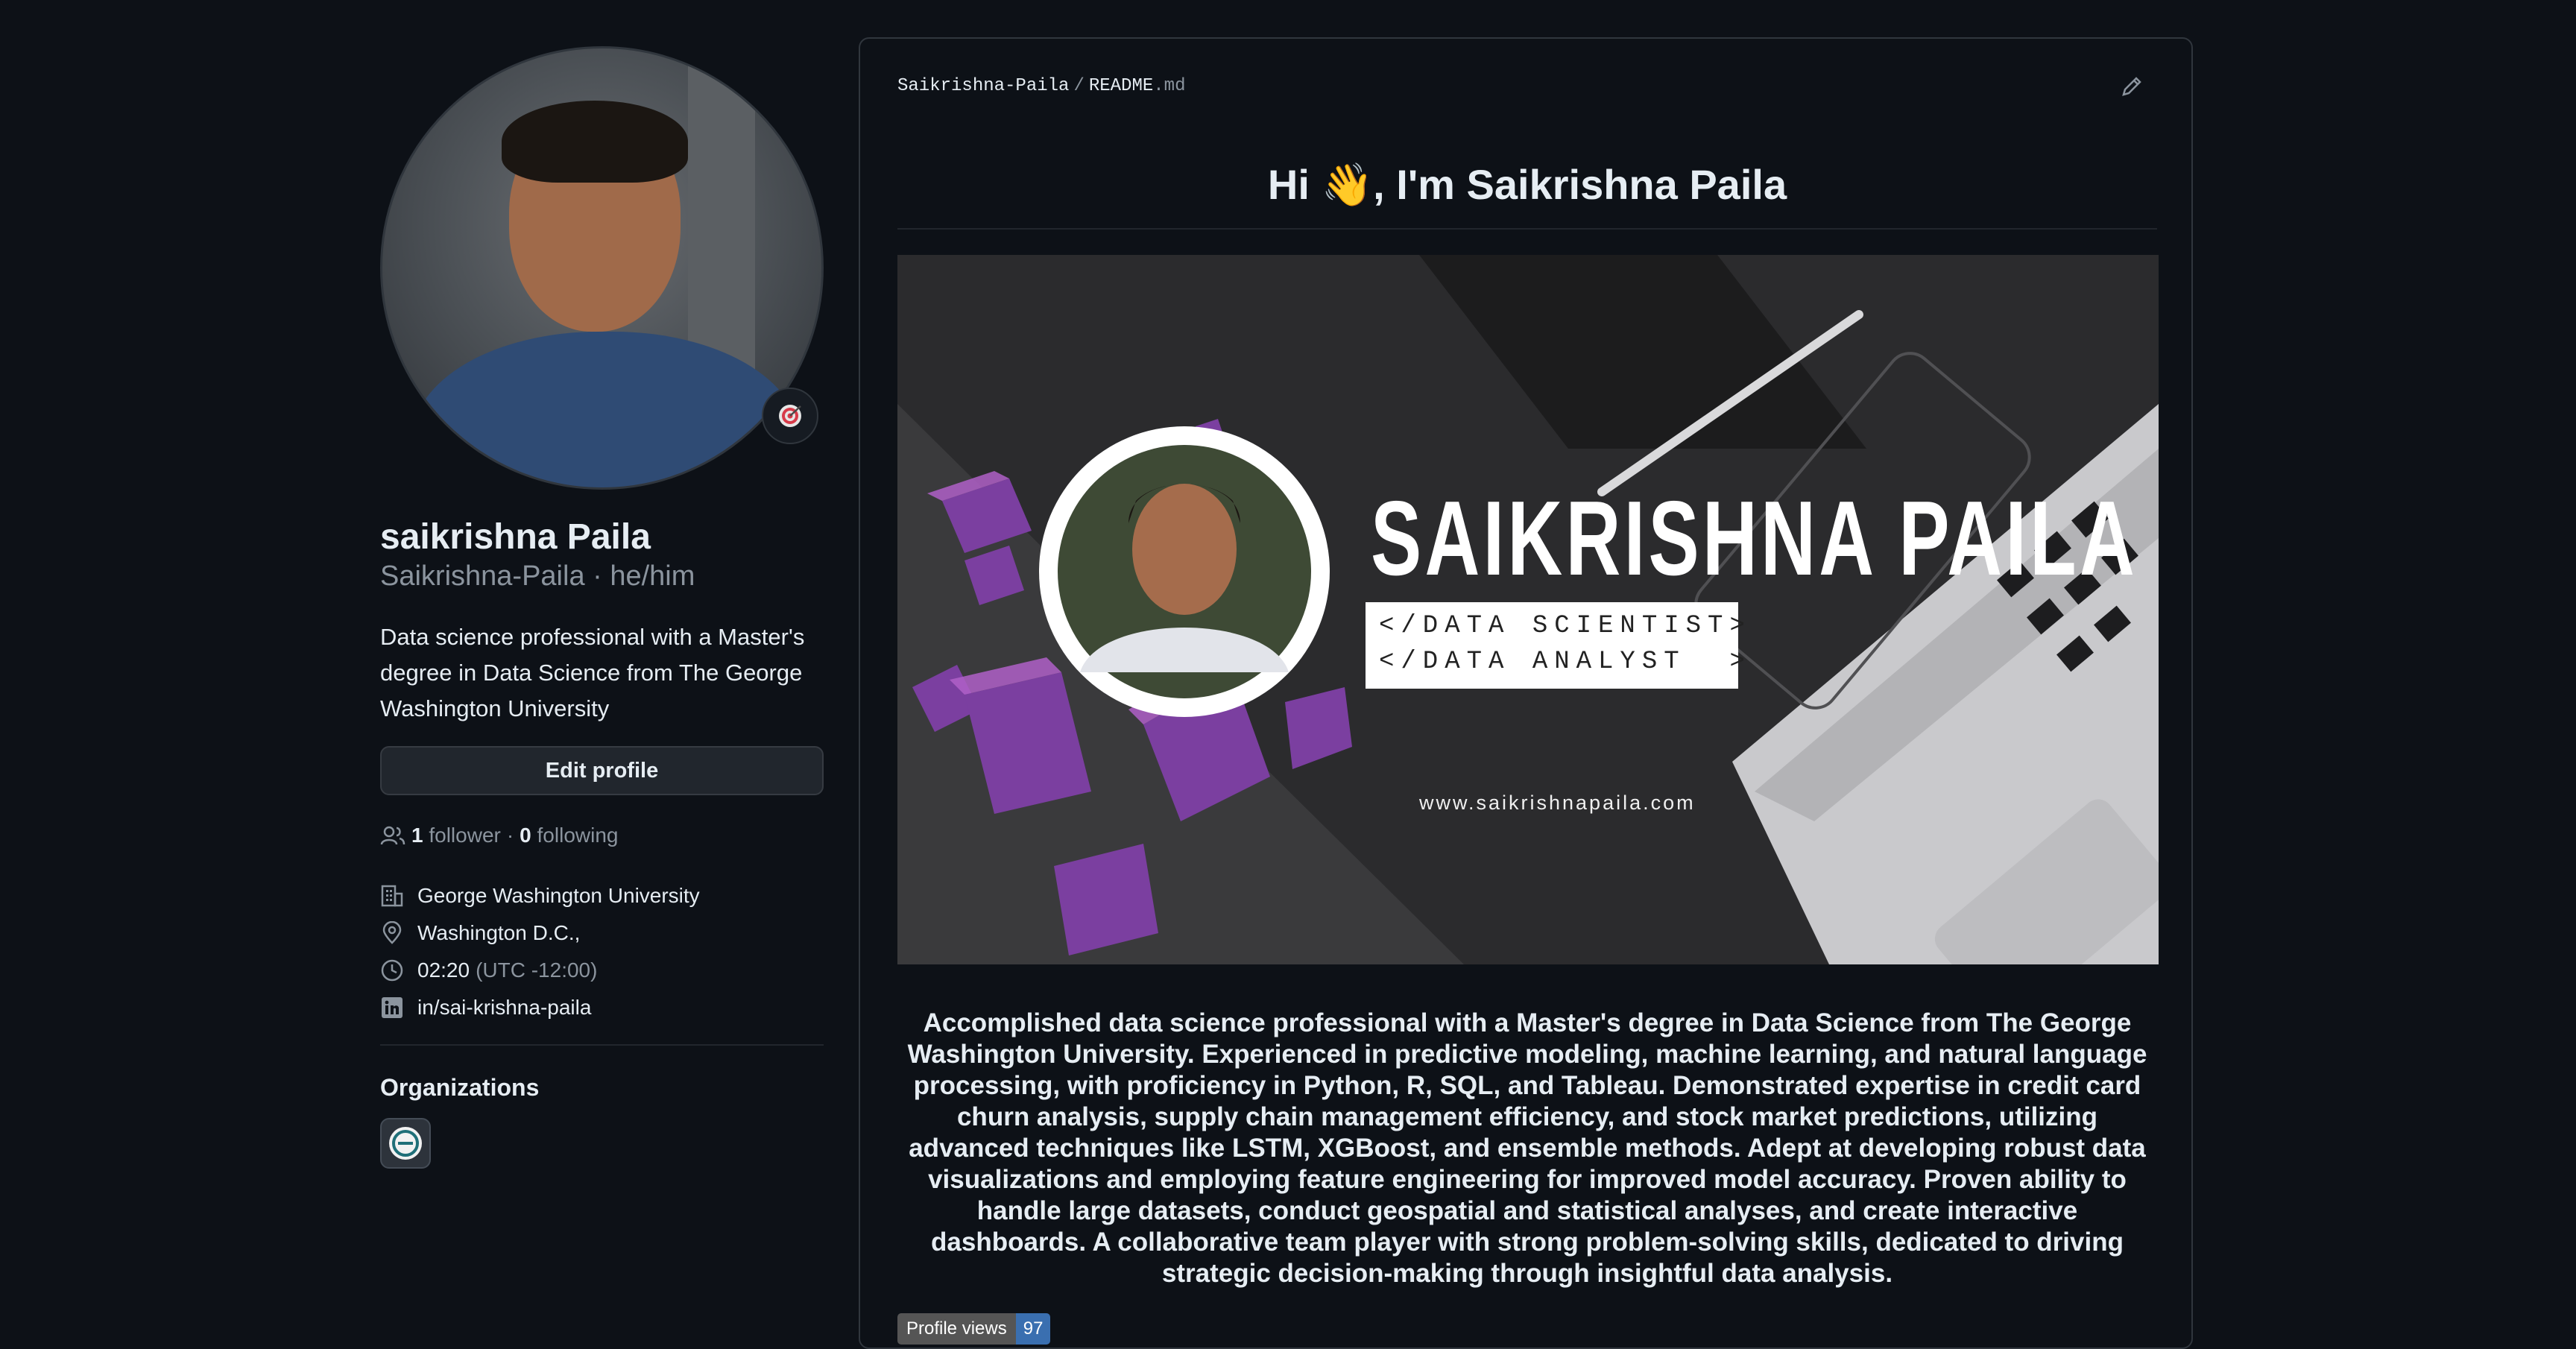 This screenshot has width=2576, height=1349. I want to click on organization-logo-icon, so click(406, 1143).